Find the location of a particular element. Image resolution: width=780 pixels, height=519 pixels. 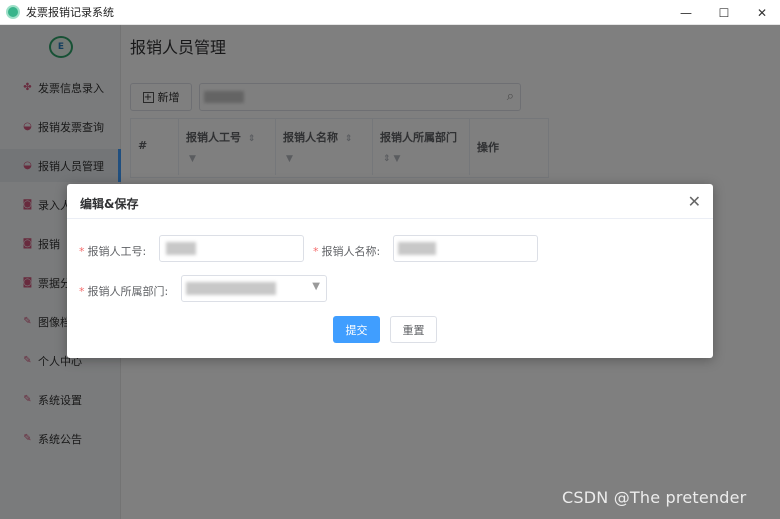

dialog-title: 编辑&保存 is located at coordinates (109, 204).